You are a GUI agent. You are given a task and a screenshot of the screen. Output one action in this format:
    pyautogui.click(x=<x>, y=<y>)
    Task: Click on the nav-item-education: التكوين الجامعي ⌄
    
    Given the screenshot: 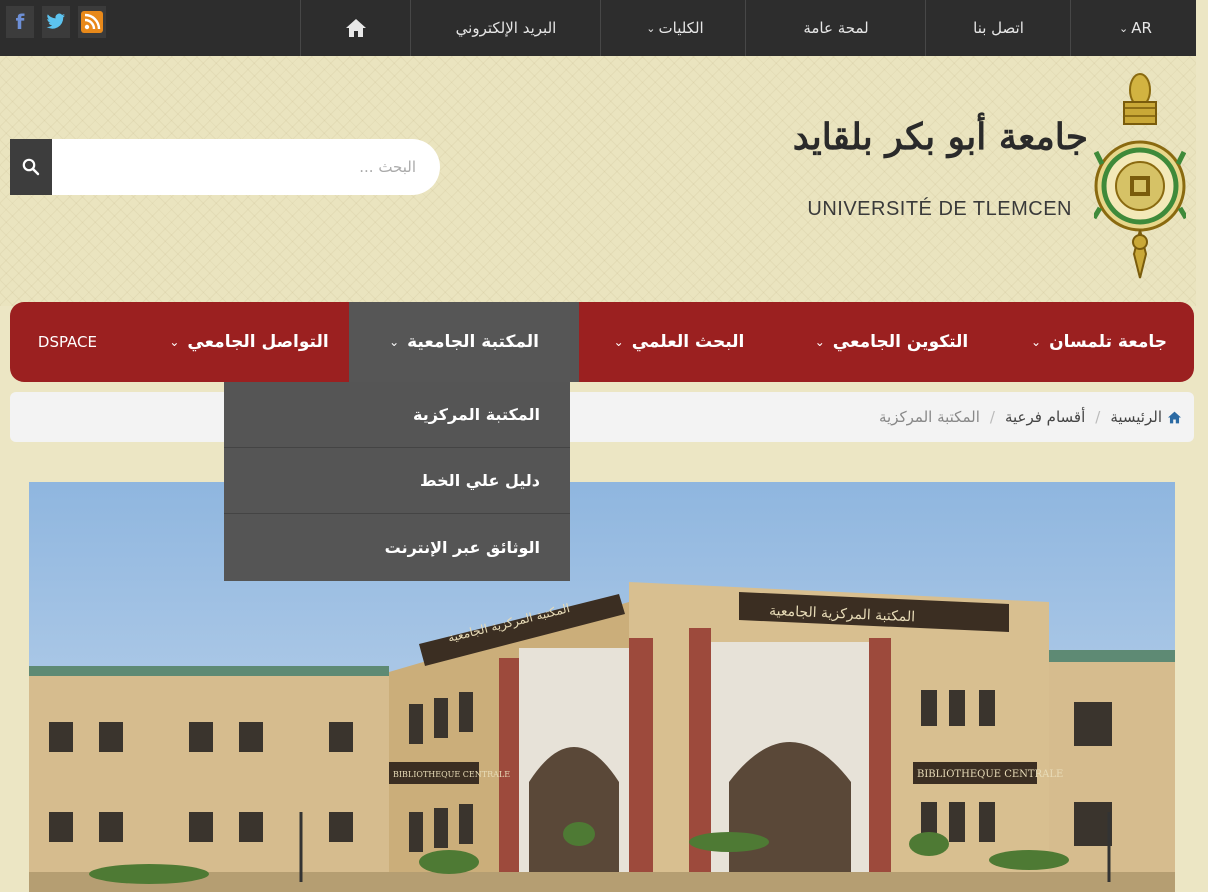 What is the action you would take?
    pyautogui.click(x=891, y=342)
    